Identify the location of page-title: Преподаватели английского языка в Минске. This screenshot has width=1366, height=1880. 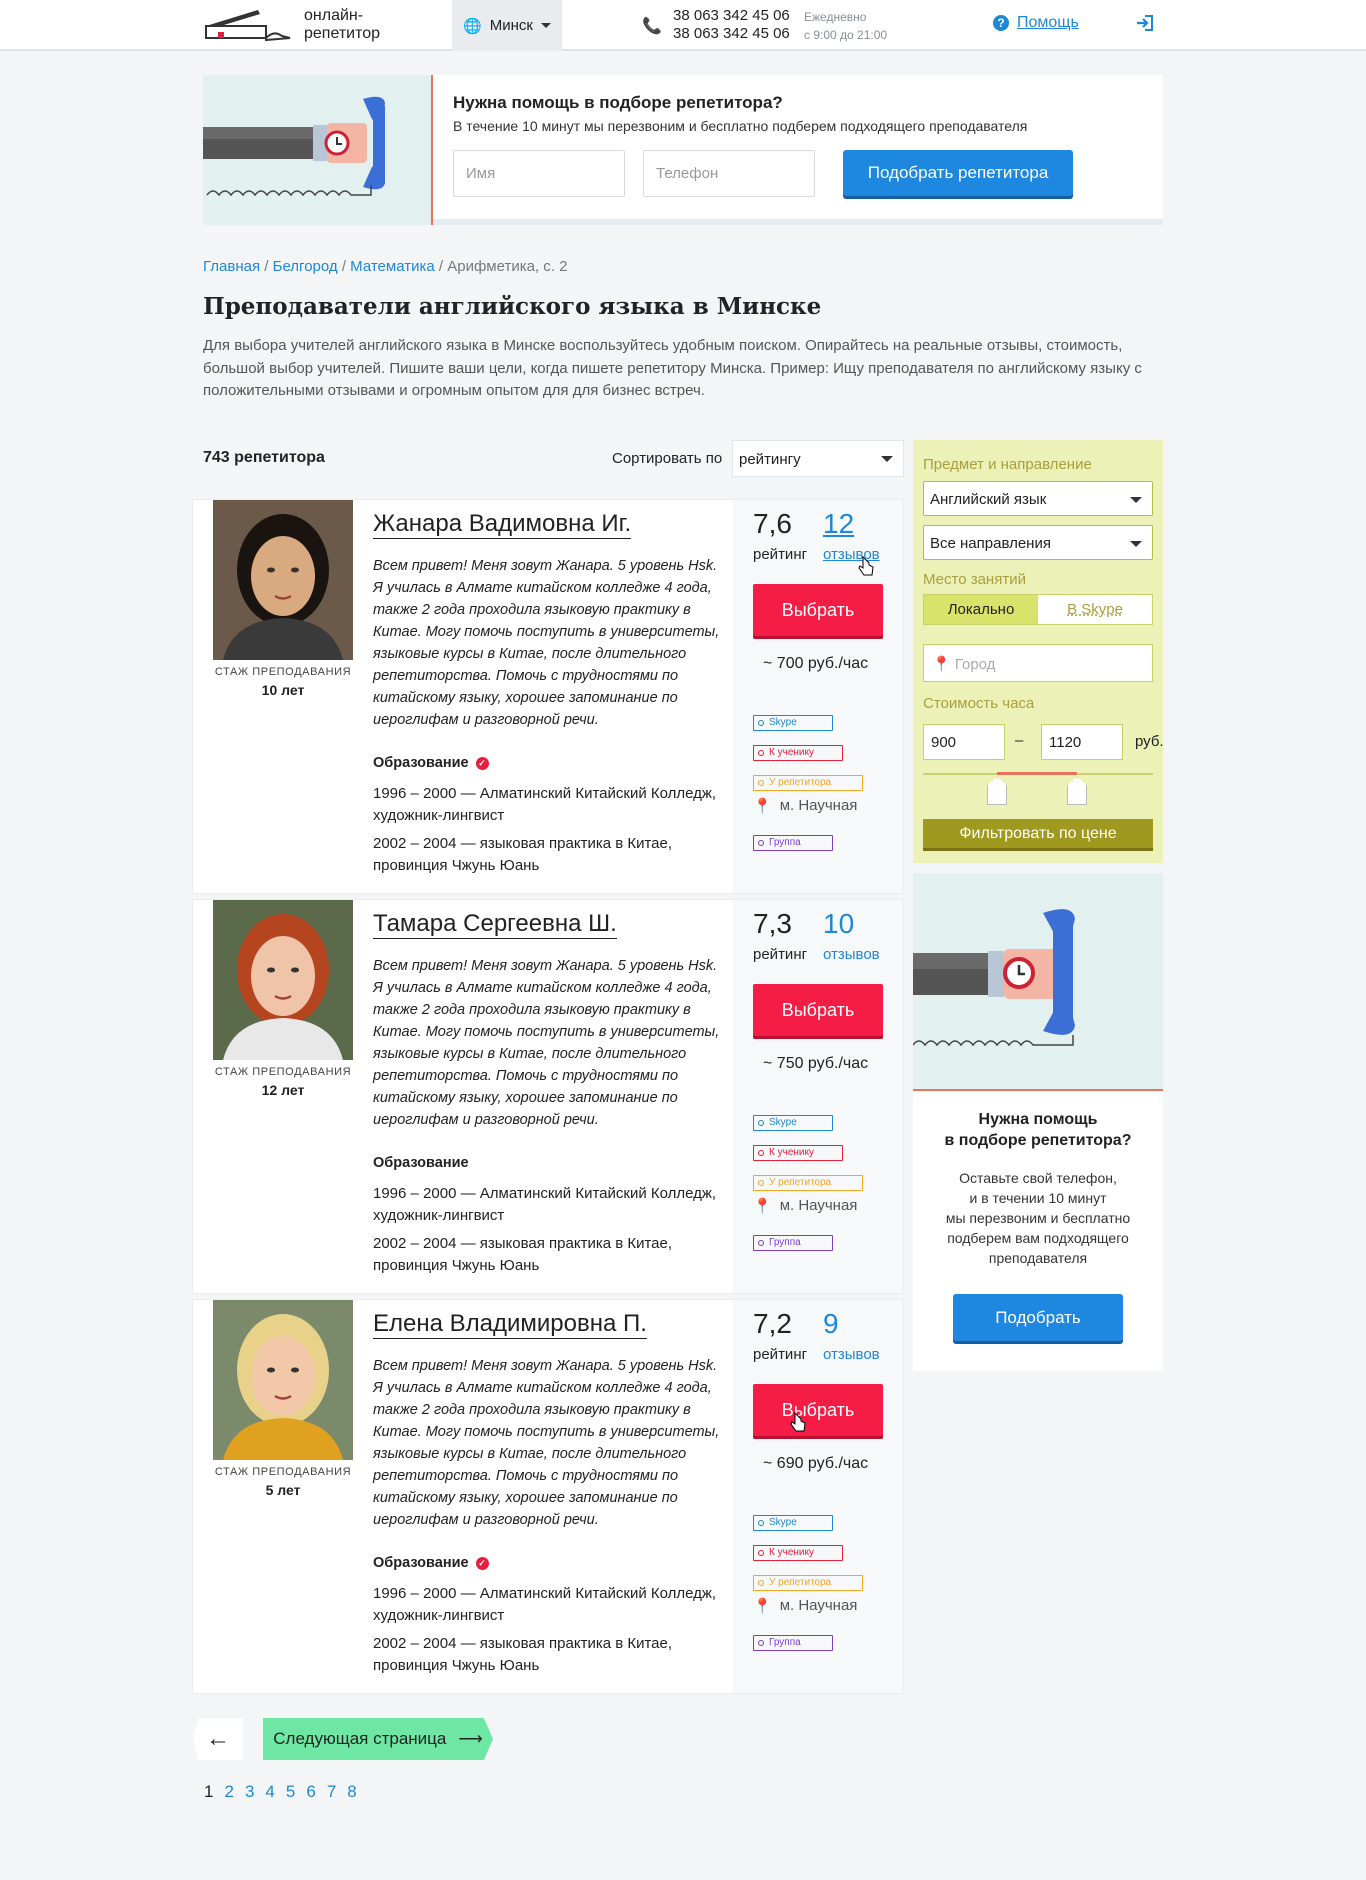
(512, 306).